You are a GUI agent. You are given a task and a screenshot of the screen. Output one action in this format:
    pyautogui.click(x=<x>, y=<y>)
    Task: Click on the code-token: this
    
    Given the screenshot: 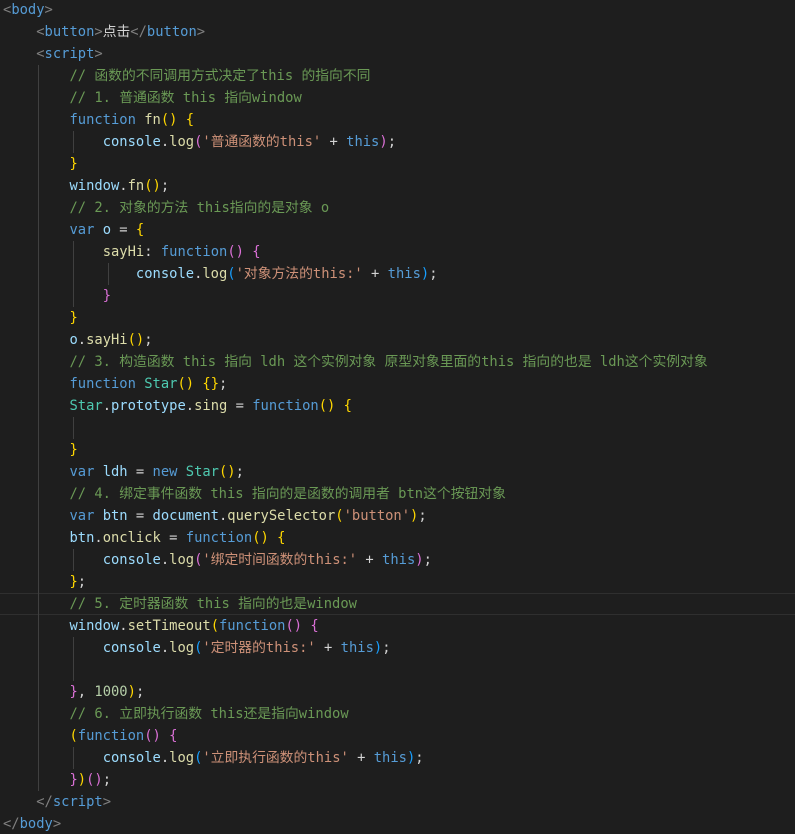 What is the action you would take?
    pyautogui.click(x=363, y=142)
    